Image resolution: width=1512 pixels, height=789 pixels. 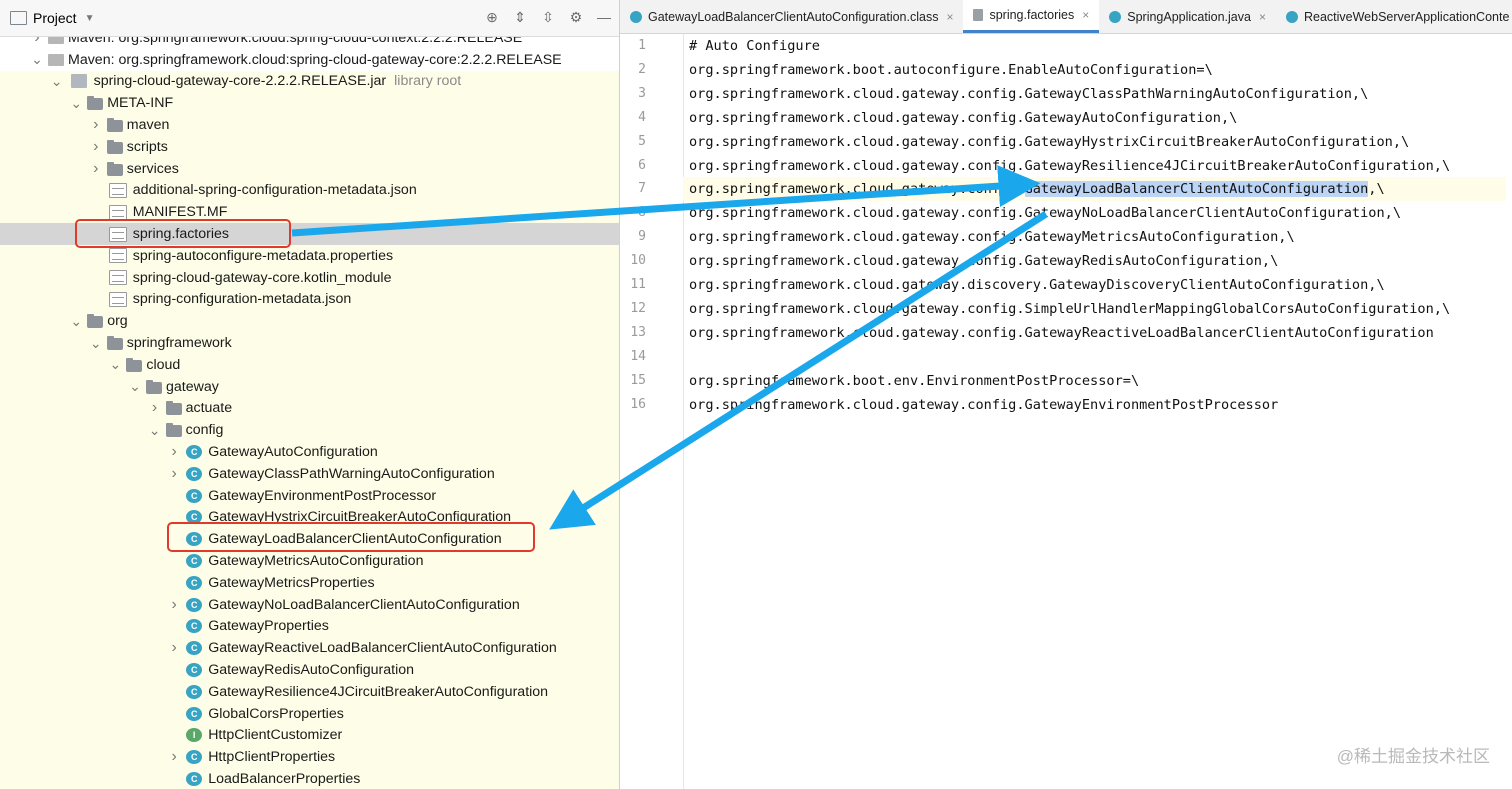 I want to click on tree-item: C GlobalCorsProperties, so click(x=309, y=713).